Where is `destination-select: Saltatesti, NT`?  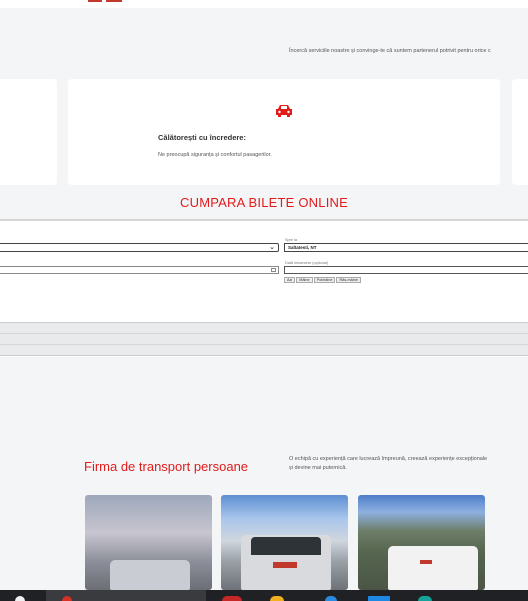 destination-select: Saltatesti, NT is located at coordinates (406, 247).